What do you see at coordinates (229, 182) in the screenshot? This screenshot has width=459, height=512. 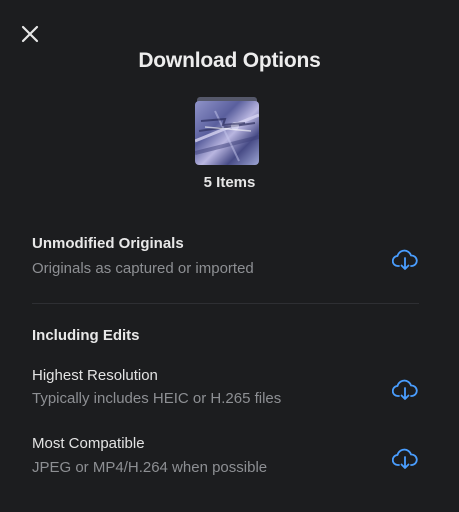 I see `items-count: 5 Items` at bounding box center [229, 182].